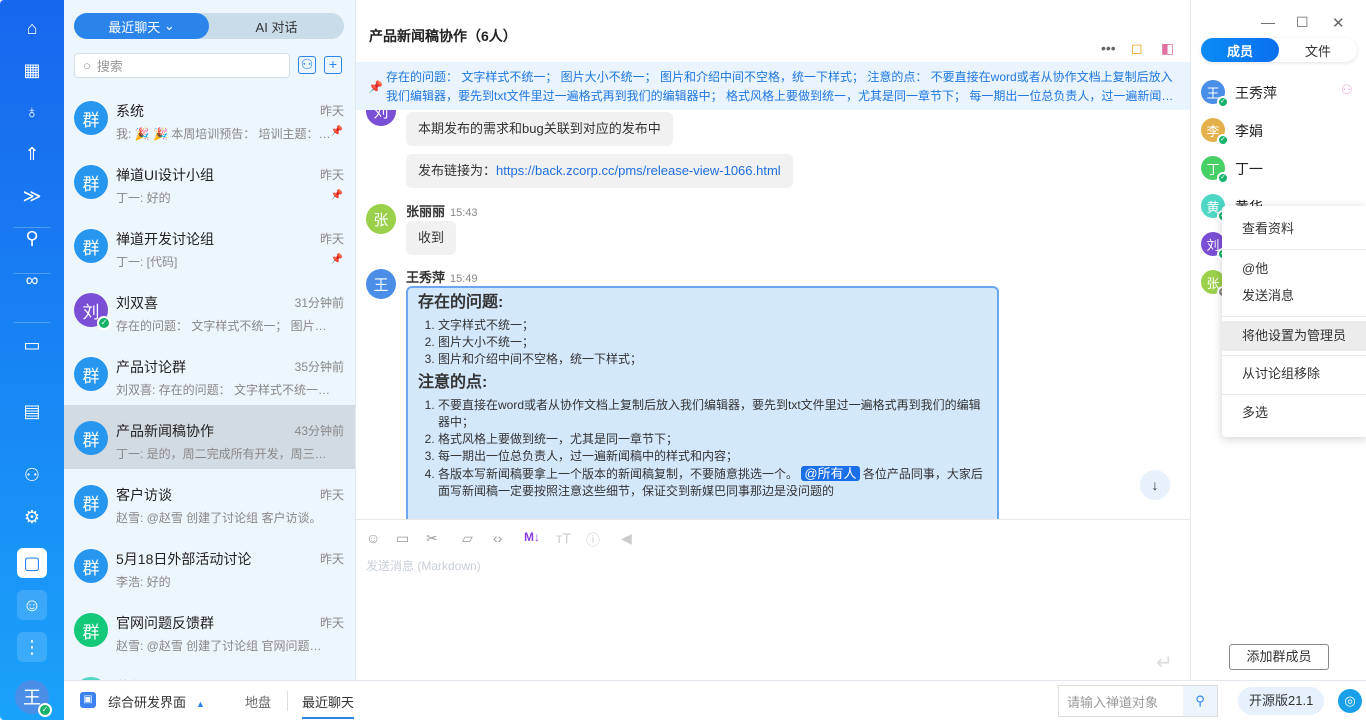  I want to click on send-icon: ↵, so click(1164, 662).